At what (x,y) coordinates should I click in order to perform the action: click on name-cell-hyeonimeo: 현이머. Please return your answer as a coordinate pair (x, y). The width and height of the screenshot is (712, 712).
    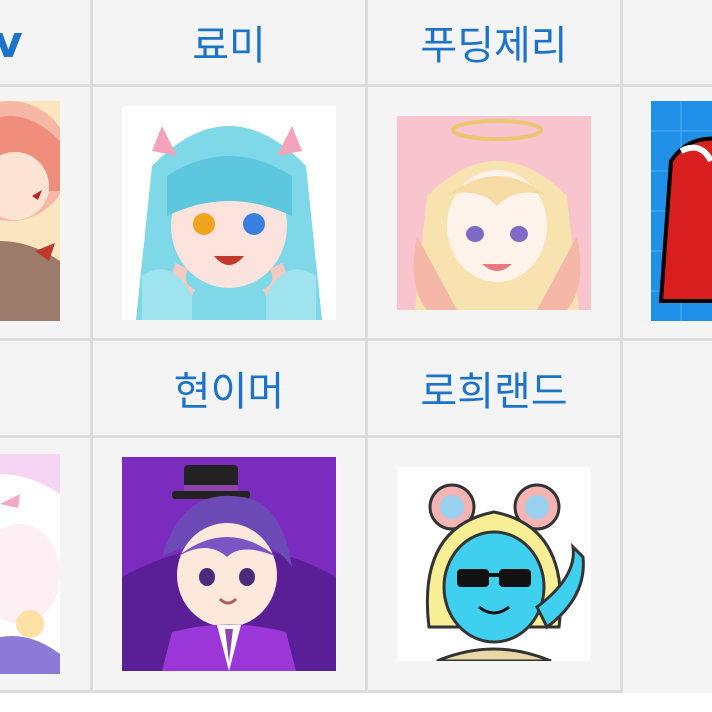
    Looking at the image, I should click on (230, 389).